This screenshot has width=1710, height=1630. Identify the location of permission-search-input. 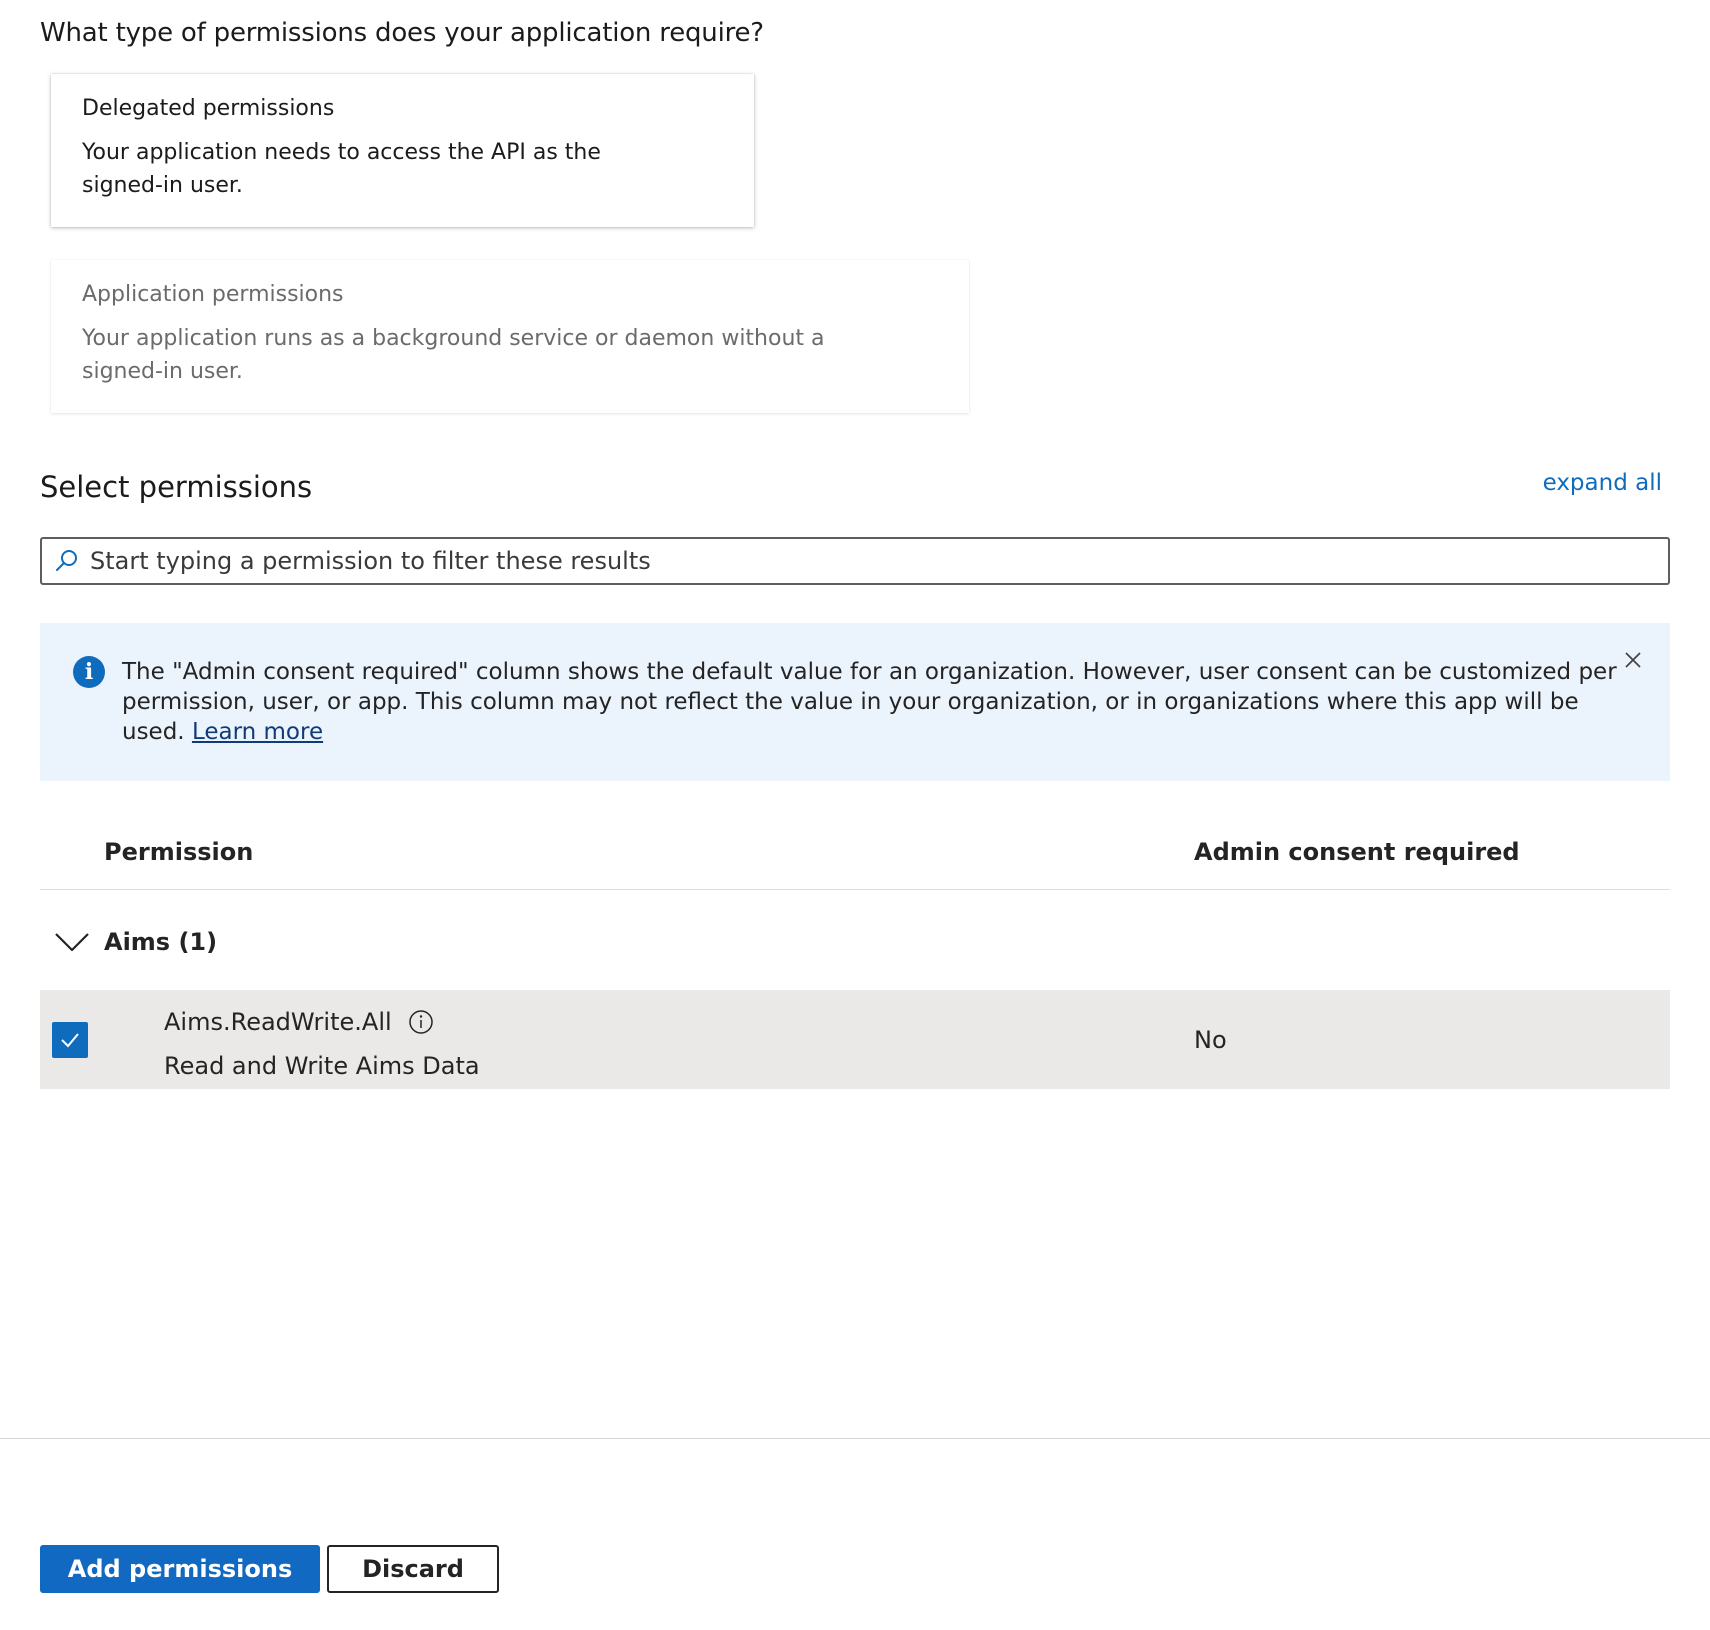
(879, 561).